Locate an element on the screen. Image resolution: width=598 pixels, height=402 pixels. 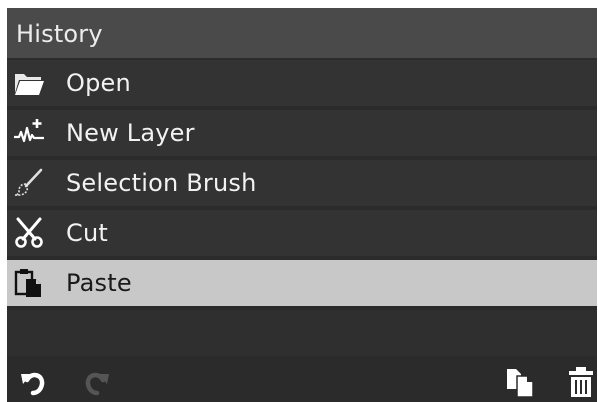
history-item-label: Selection Brush is located at coordinates (161, 183).